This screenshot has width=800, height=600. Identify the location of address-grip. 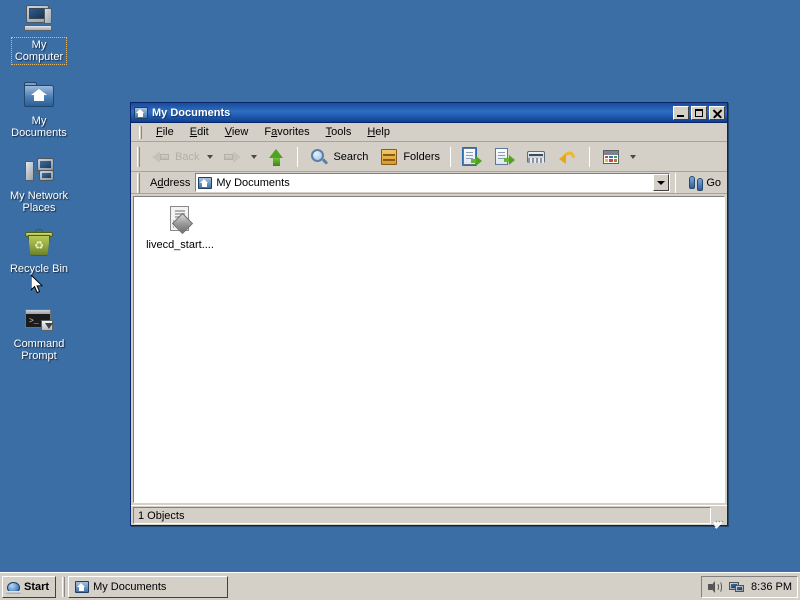
(138, 182).